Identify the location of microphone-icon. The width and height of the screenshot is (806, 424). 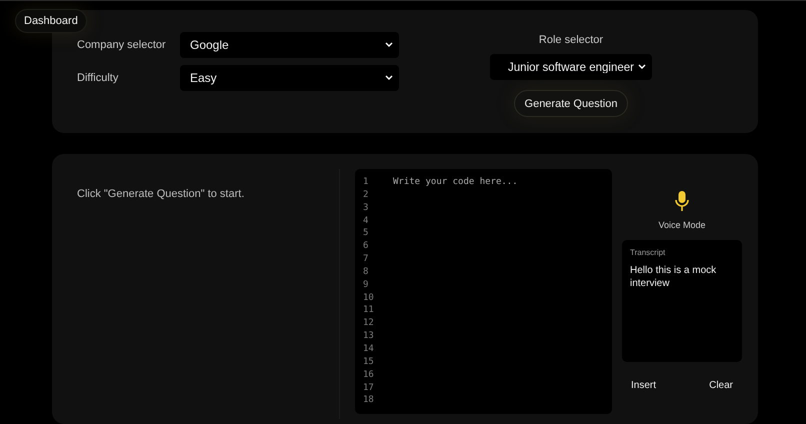
(682, 201).